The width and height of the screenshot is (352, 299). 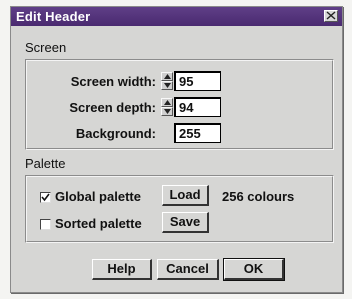 I want to click on close-icon, so click(x=331, y=15).